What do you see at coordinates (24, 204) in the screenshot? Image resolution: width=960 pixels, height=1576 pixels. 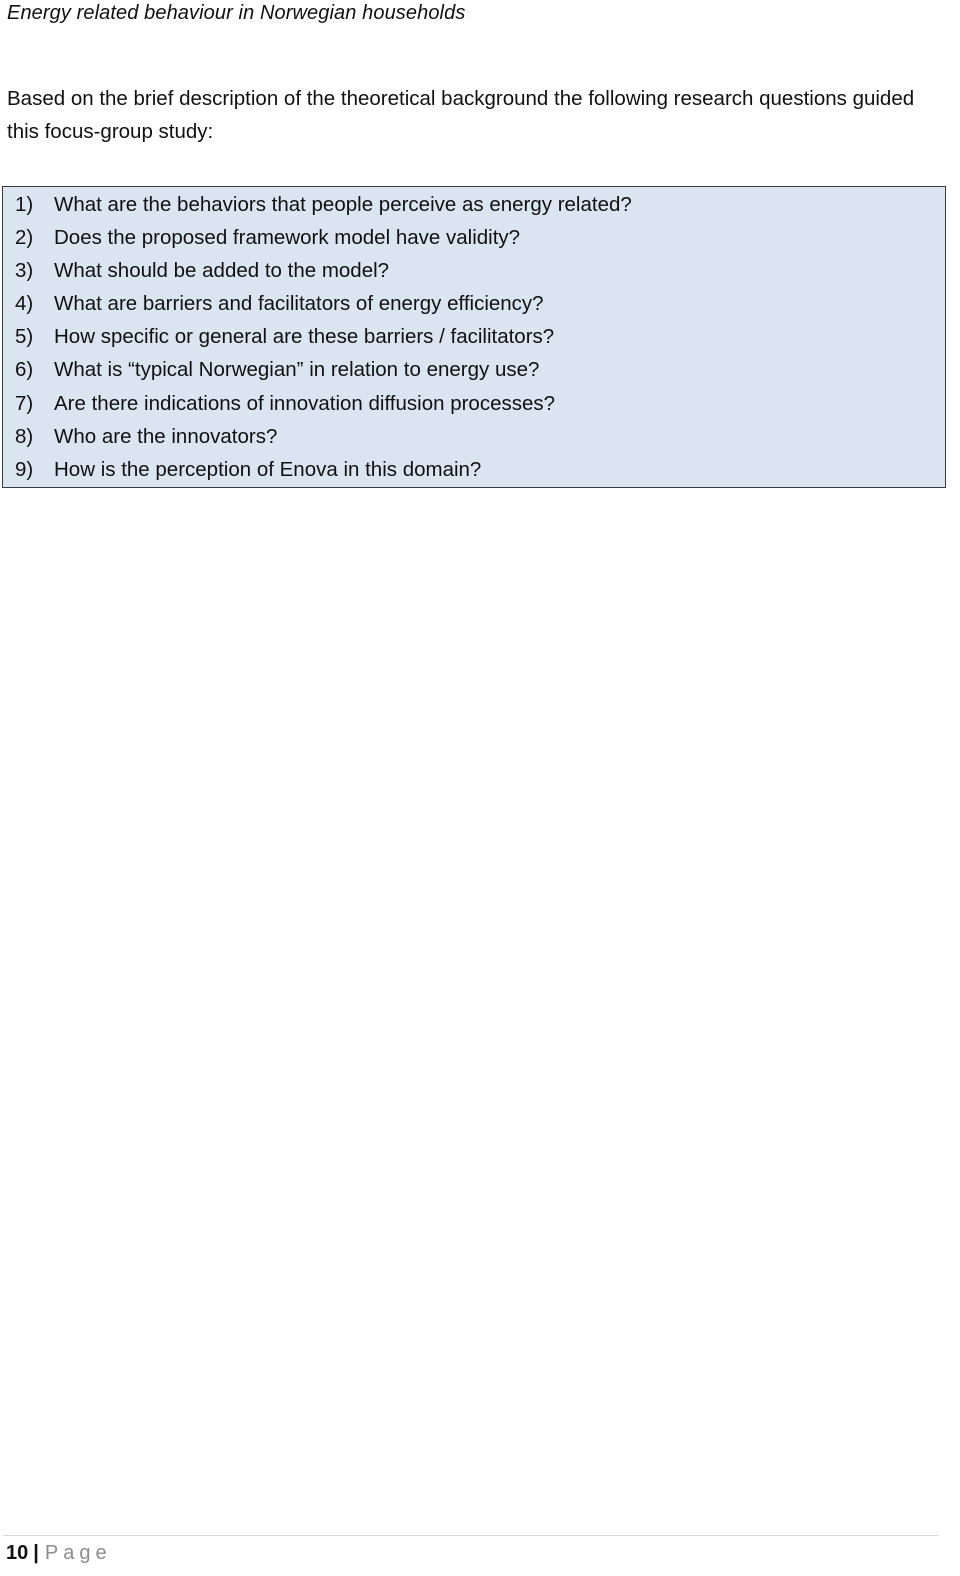 I see `question-number: 1)` at bounding box center [24, 204].